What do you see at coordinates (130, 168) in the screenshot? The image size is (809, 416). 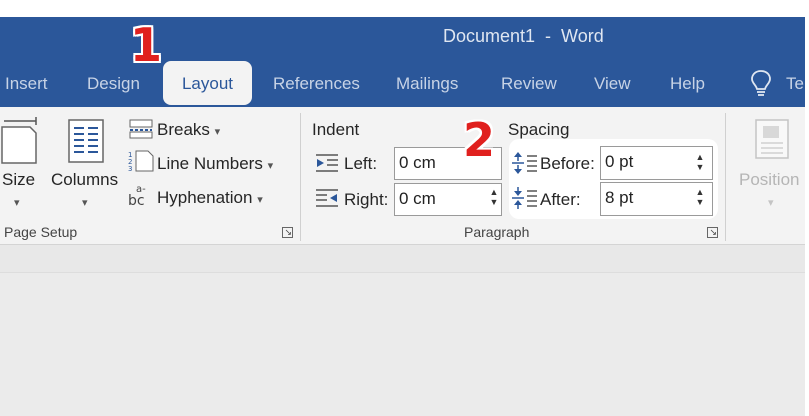 I see `svg-text: 3` at bounding box center [130, 168].